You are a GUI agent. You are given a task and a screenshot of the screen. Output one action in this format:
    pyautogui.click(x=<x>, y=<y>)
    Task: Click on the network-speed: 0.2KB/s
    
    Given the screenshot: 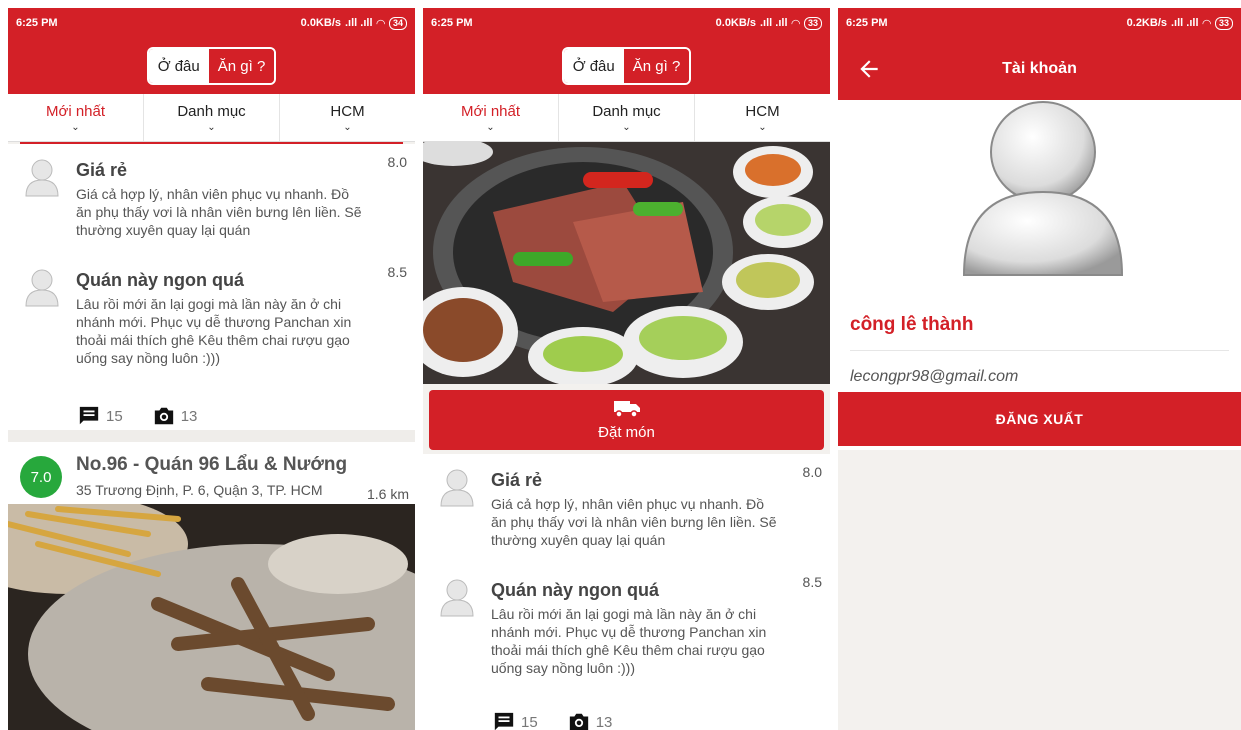 What is the action you would take?
    pyautogui.click(x=1146, y=23)
    